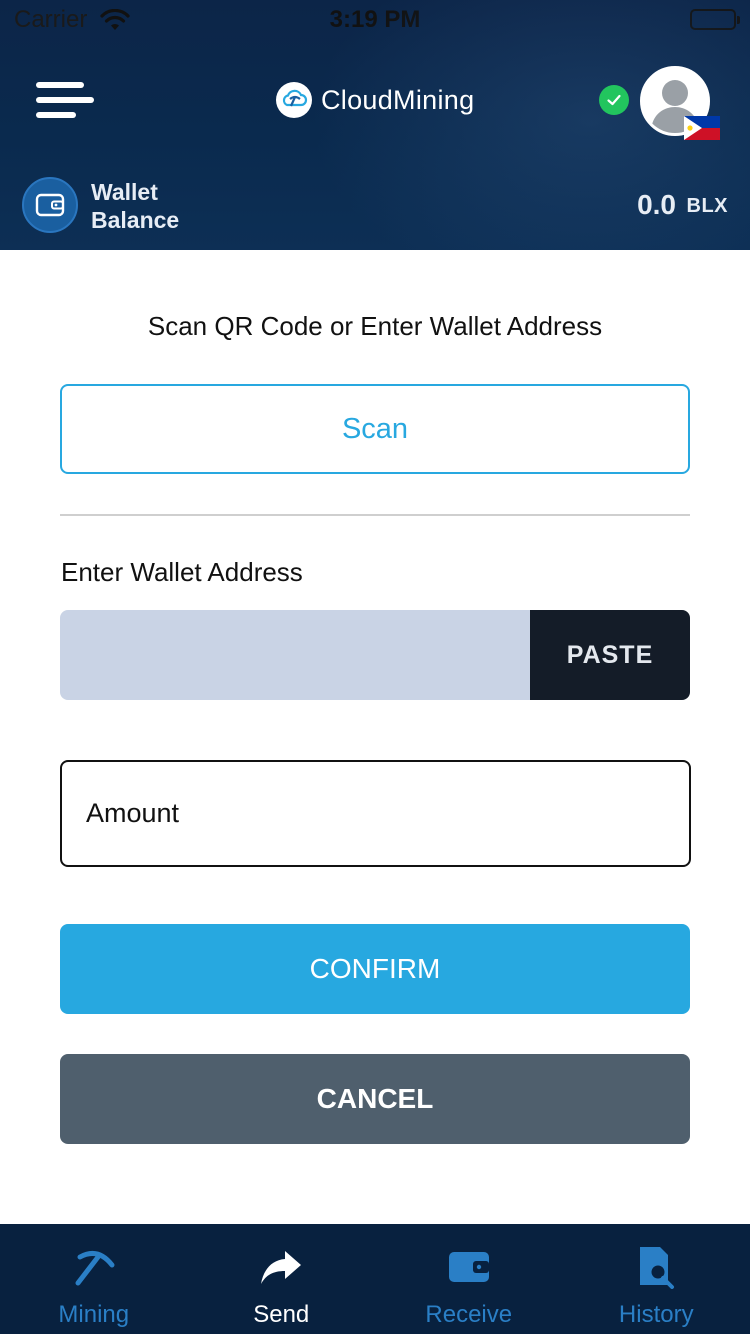 The width and height of the screenshot is (750, 1334). I want to click on tab-mining: Mining, so click(94, 1279).